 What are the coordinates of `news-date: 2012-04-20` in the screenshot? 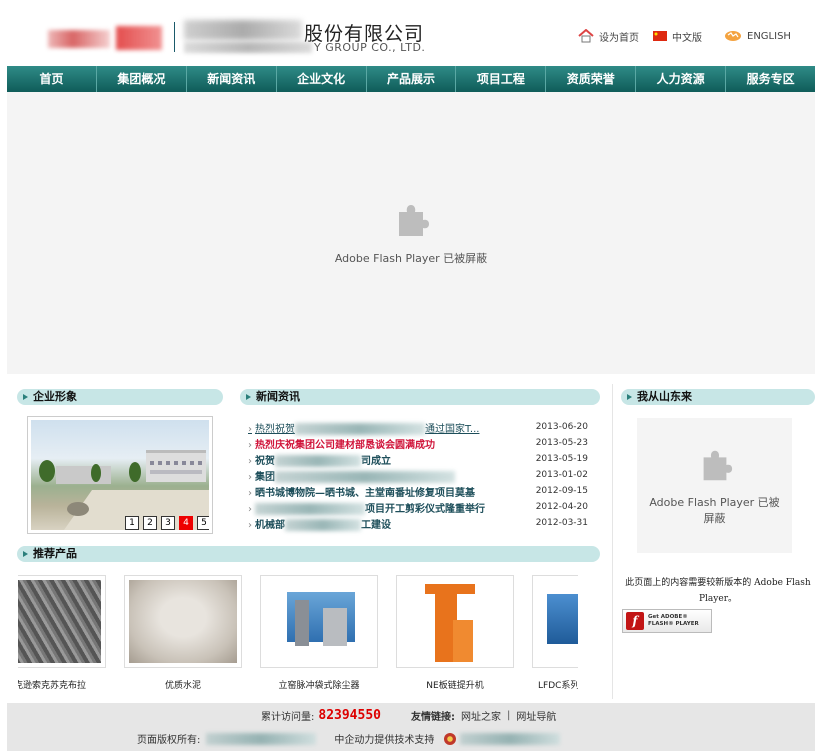 It's located at (561, 507).